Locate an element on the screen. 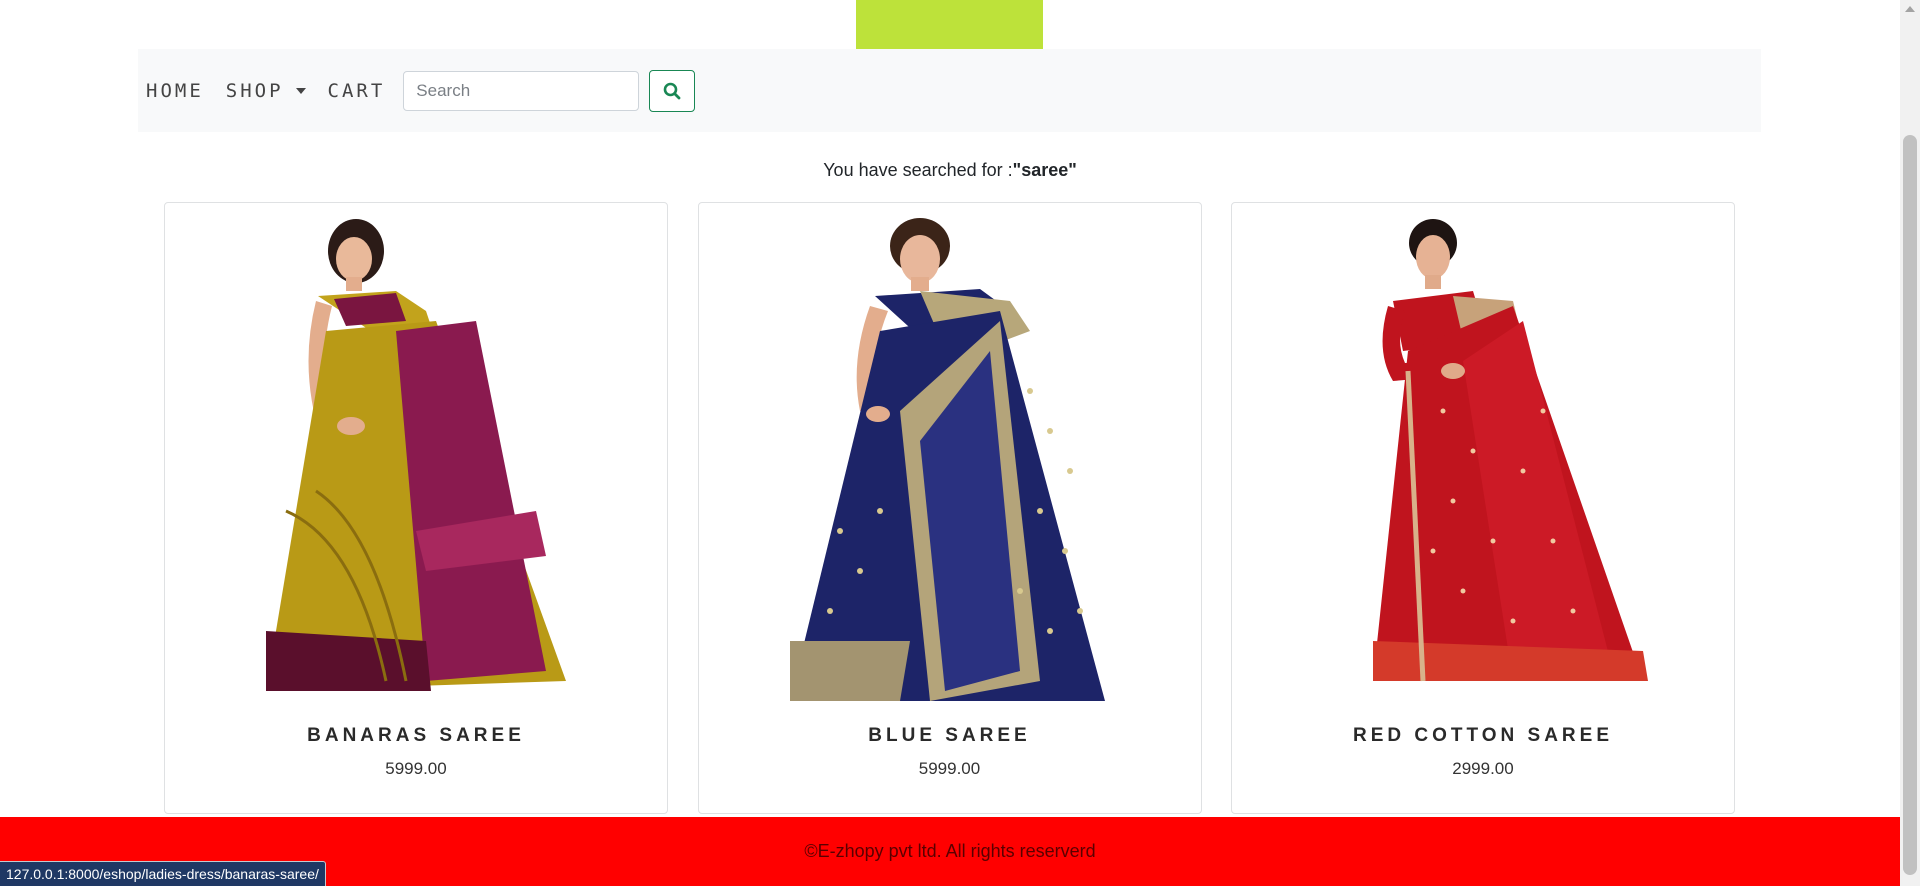 This screenshot has height=886, width=1920. scrollbar-thumb is located at coordinates (1910, 505).